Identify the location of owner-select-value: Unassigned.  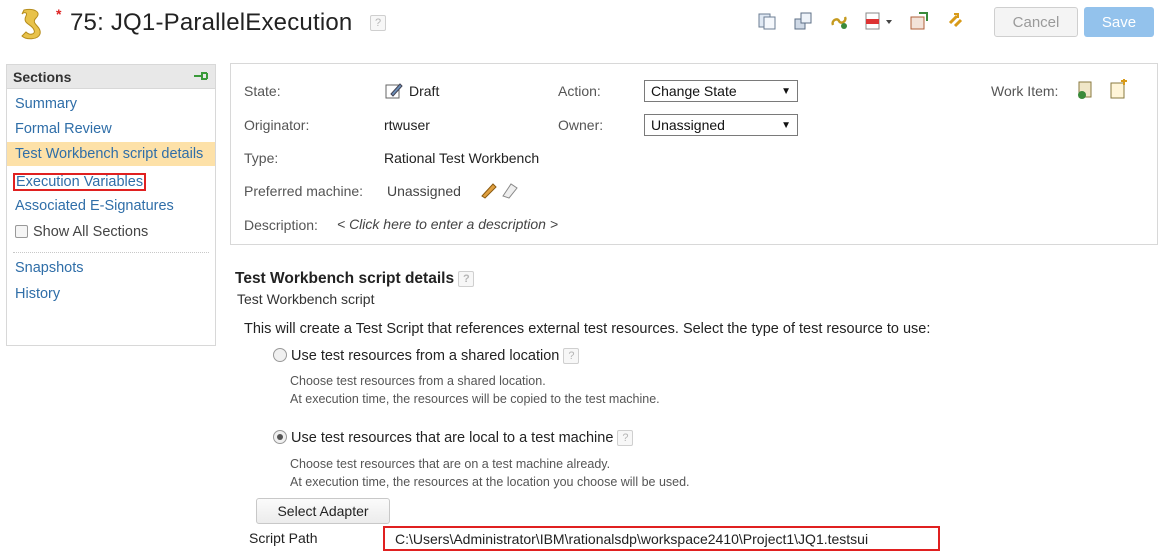
(688, 125).